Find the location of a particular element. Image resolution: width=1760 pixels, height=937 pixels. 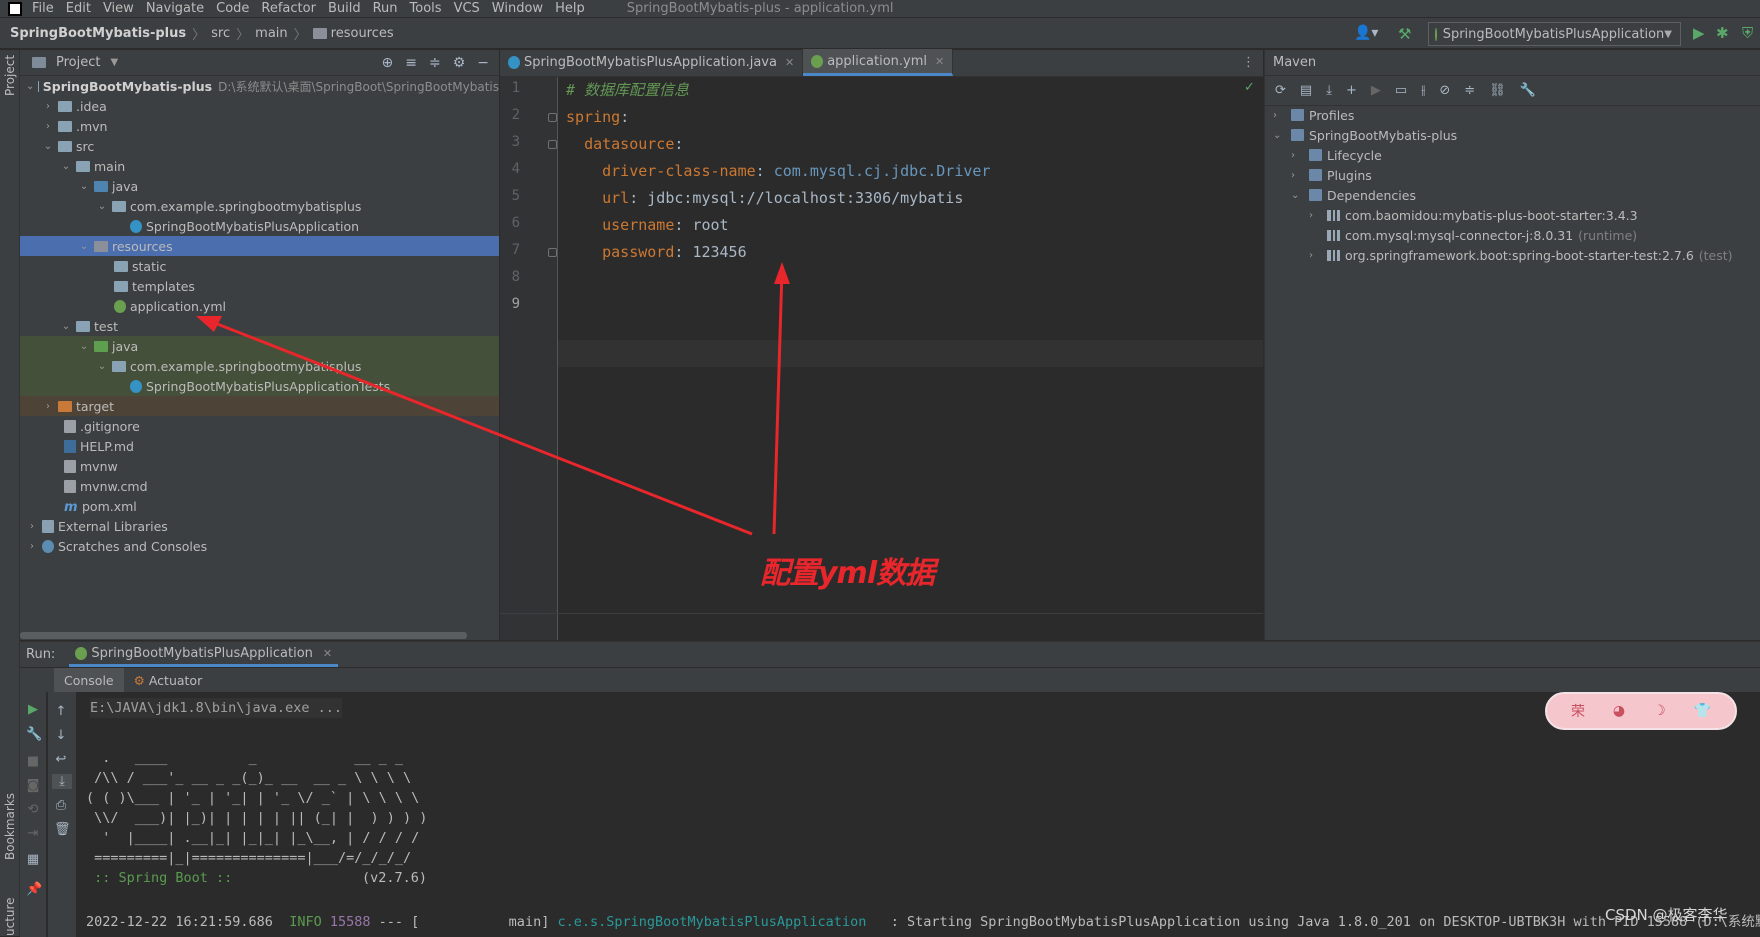

annotation-label: 配置yml数据 is located at coordinates (847, 570).